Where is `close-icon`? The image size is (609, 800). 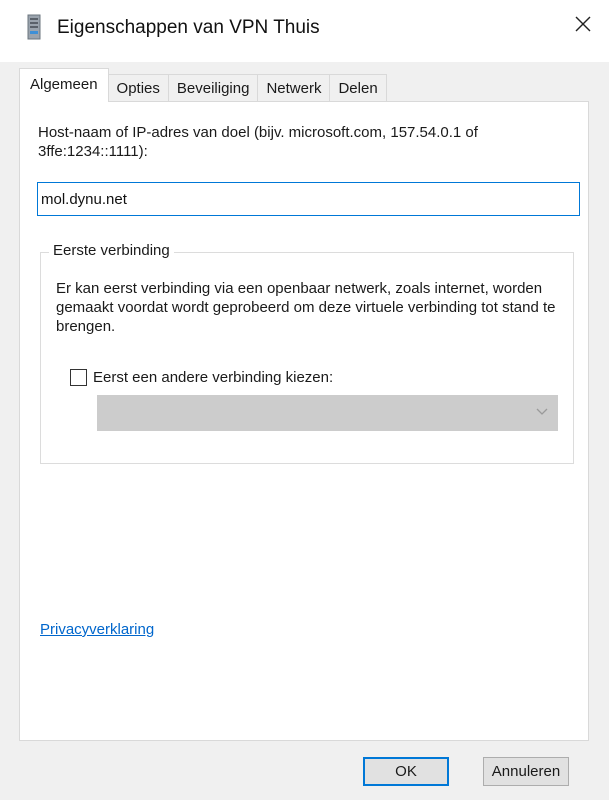
close-icon is located at coordinates (583, 24).